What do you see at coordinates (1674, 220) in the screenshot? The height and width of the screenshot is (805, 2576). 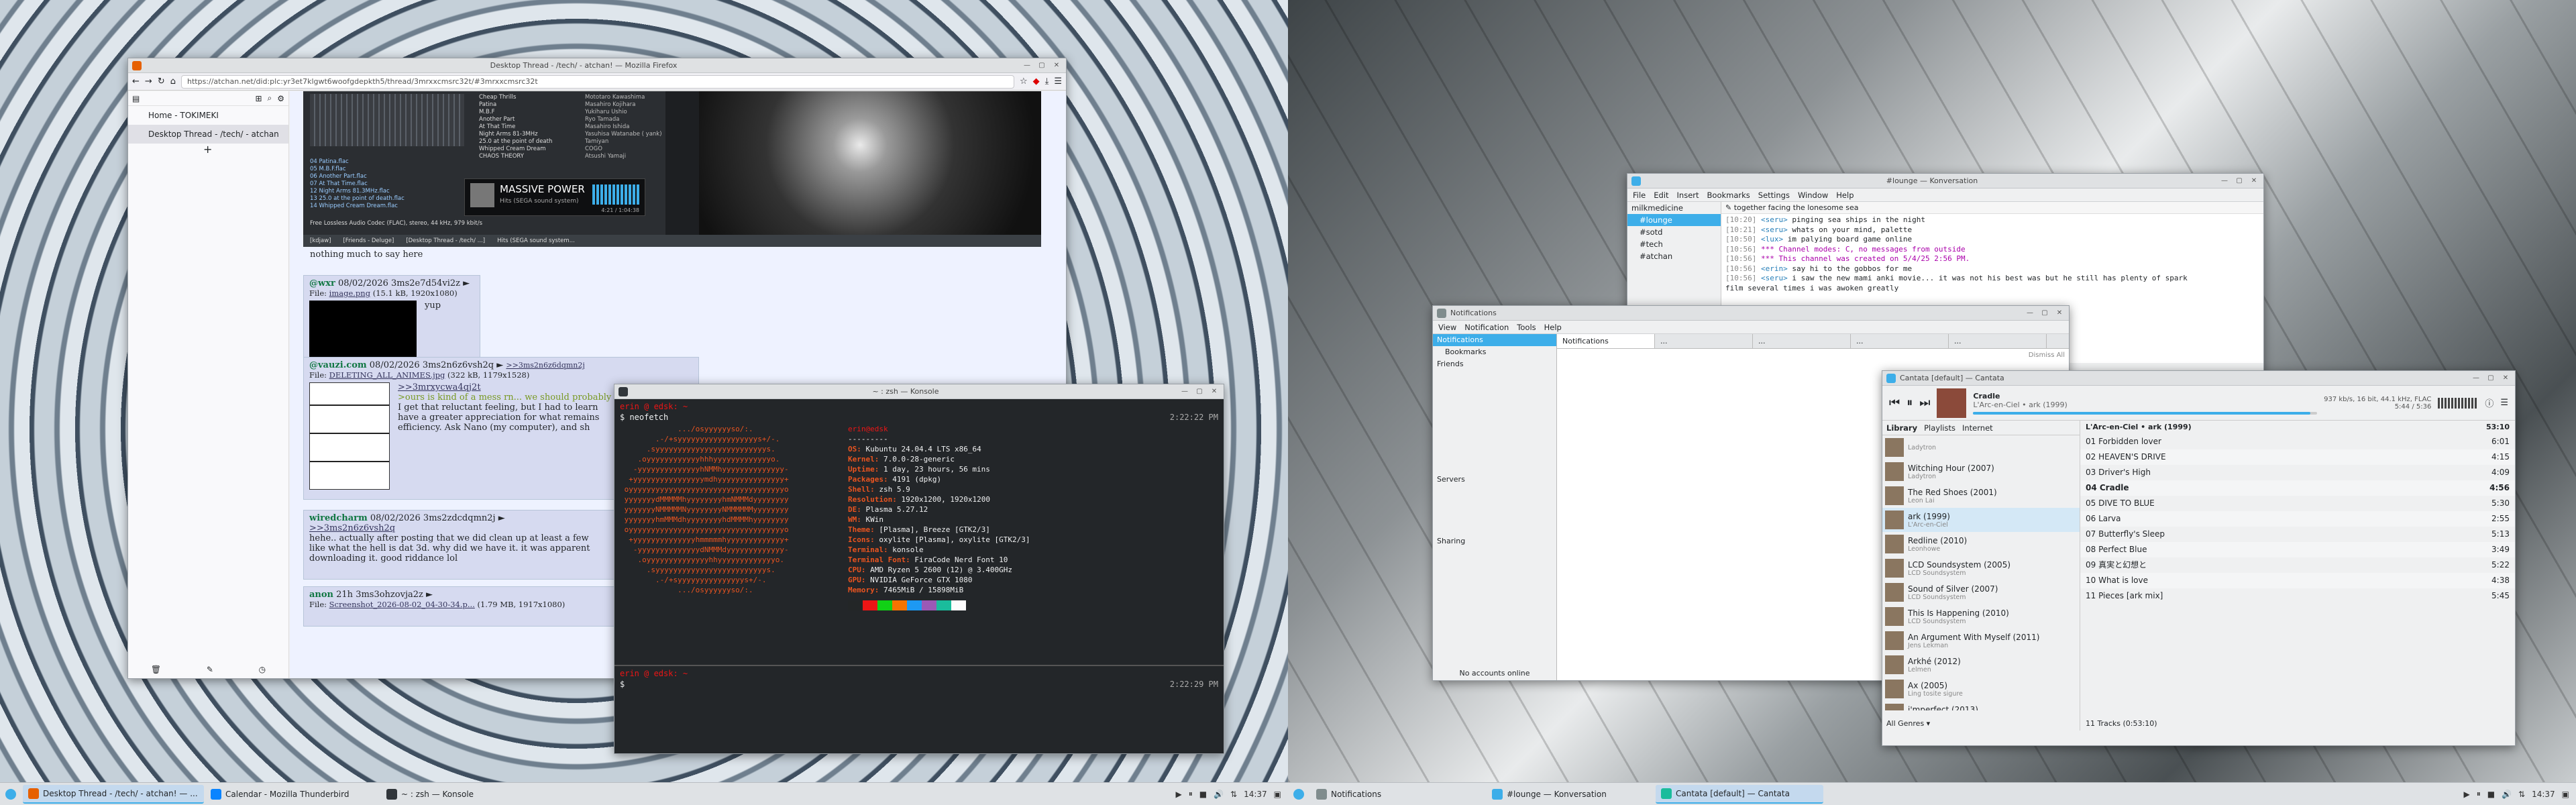 I see `channel-item: #lounge` at bounding box center [1674, 220].